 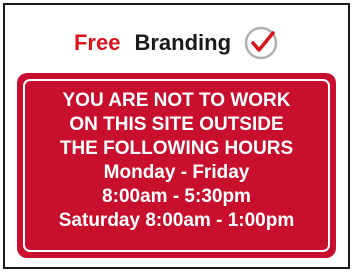 I want to click on free-label: Free, so click(x=97, y=42).